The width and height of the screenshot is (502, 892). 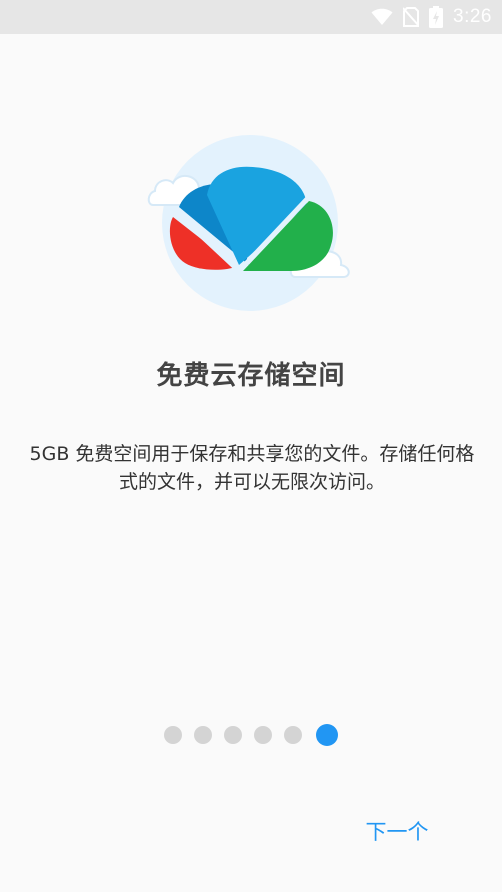 I want to click on status-time: 3:26, so click(x=472, y=16).